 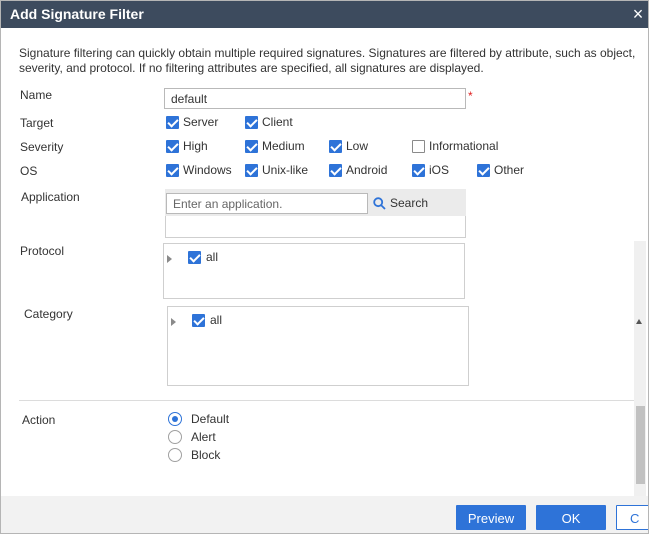 I want to click on divider, so click(x=328, y=400).